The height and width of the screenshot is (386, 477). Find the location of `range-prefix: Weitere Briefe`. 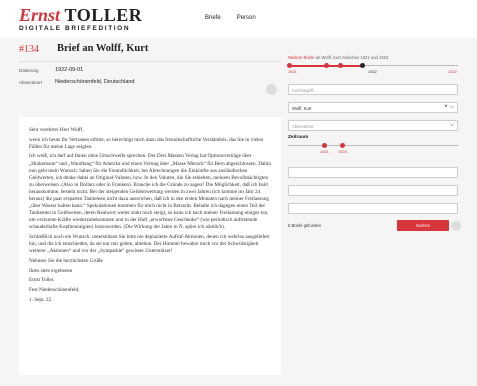

range-prefix: Weitere Briefe is located at coordinates (301, 57).